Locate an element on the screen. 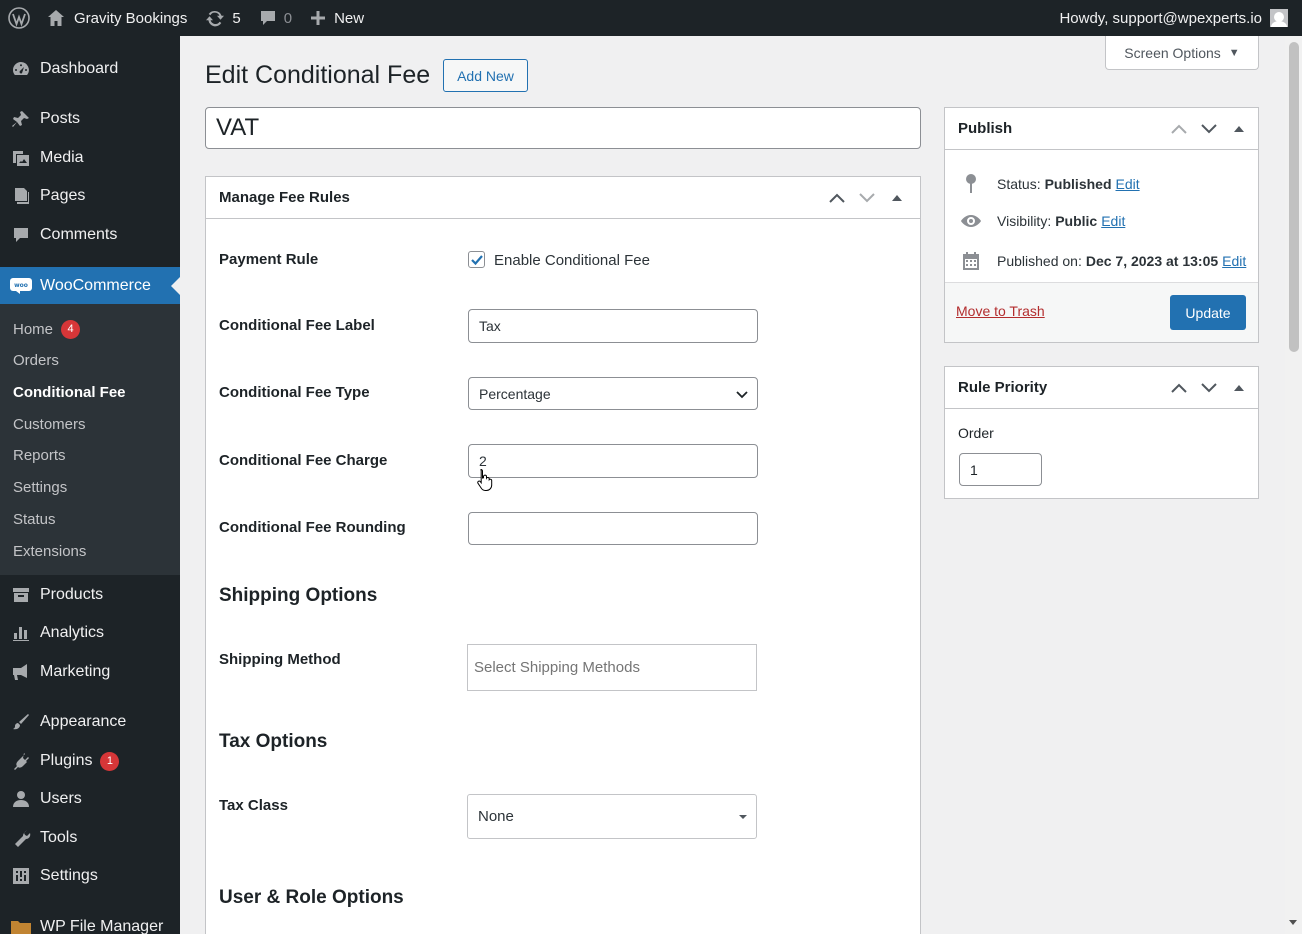  pin-icon is located at coordinates (971, 184).